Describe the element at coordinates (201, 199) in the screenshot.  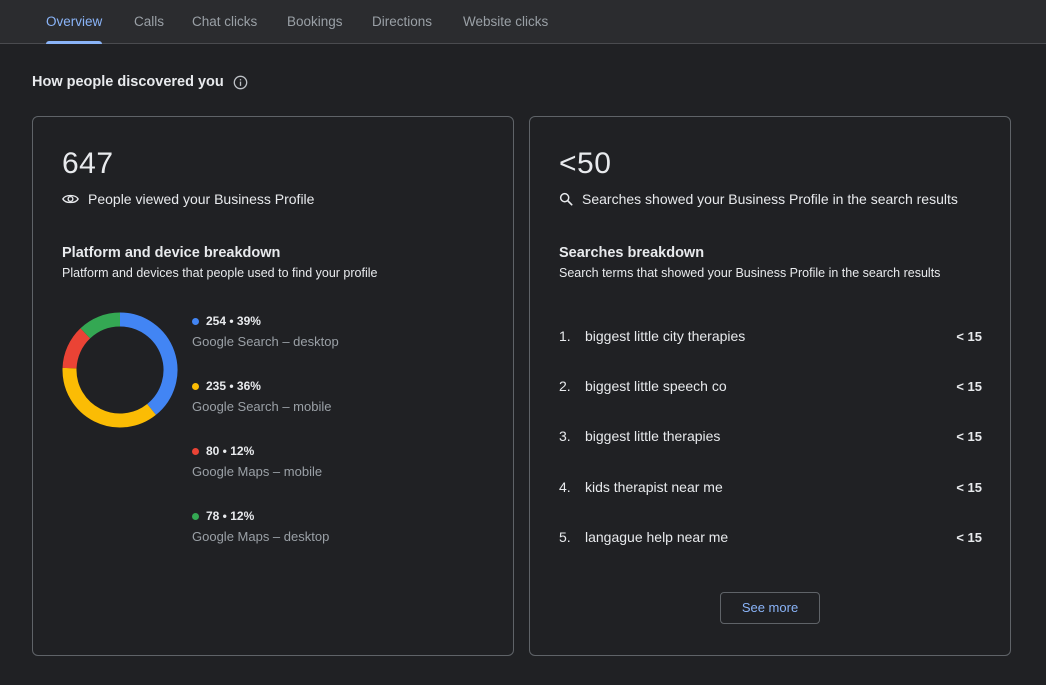
I see `views-label: People viewed your Business Profile` at that location.